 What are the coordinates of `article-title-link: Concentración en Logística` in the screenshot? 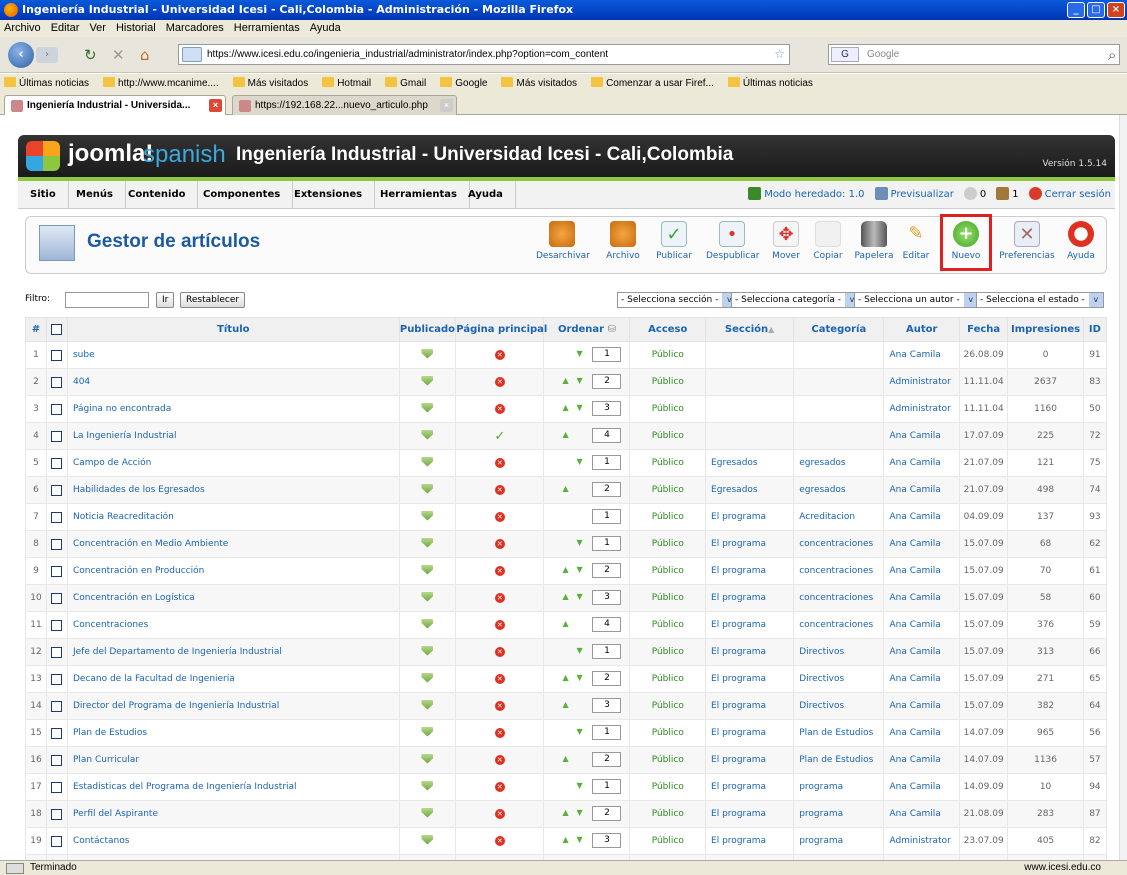 It's located at (131, 598).